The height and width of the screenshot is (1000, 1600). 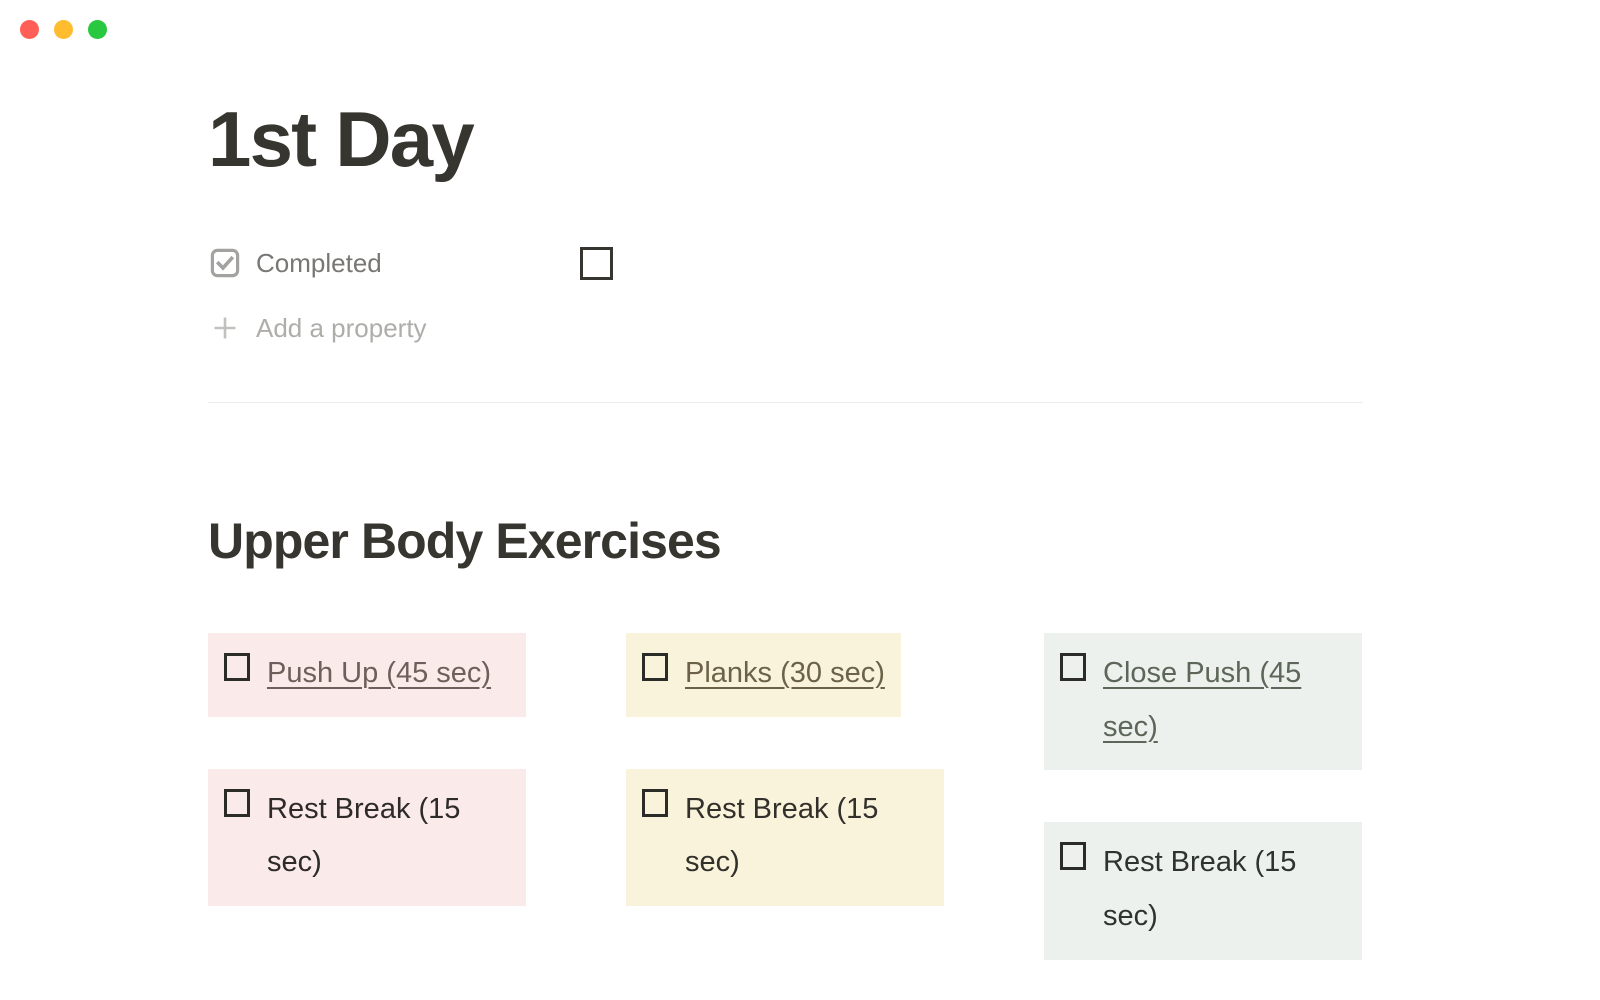 What do you see at coordinates (394, 263) in the screenshot?
I see `property-label-group: Completed` at bounding box center [394, 263].